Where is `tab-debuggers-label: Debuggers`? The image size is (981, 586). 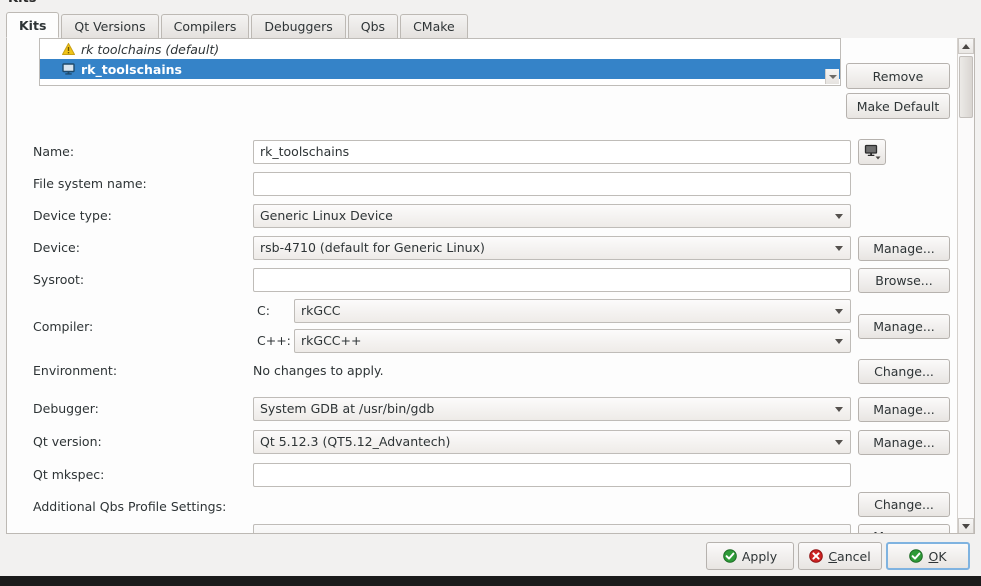
tab-debuggers-label: Debuggers is located at coordinates (298, 26).